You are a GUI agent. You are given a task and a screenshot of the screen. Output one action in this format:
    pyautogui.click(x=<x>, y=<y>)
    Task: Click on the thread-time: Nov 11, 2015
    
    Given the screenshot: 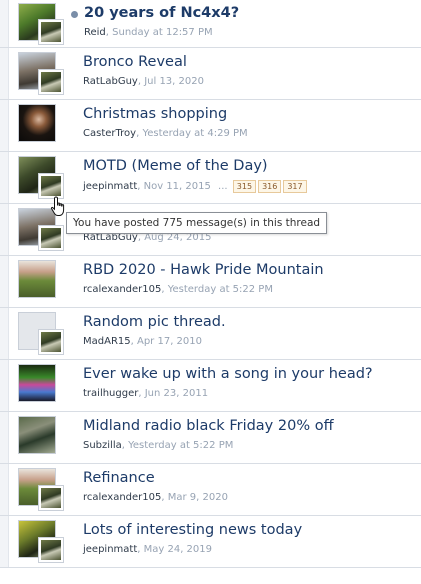 What is the action you would take?
    pyautogui.click(x=177, y=186)
    